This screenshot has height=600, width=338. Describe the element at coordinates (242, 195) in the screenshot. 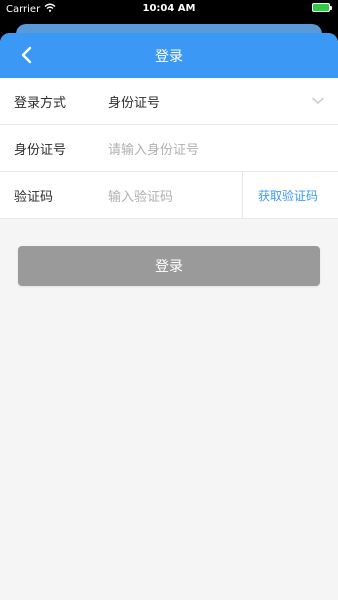

I see `code-divider` at that location.